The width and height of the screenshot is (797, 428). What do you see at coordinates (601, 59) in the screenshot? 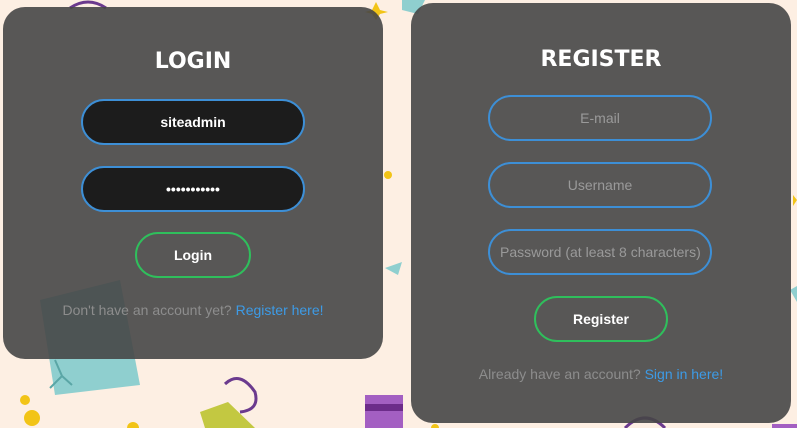
I see `register-title: REGISTER` at bounding box center [601, 59].